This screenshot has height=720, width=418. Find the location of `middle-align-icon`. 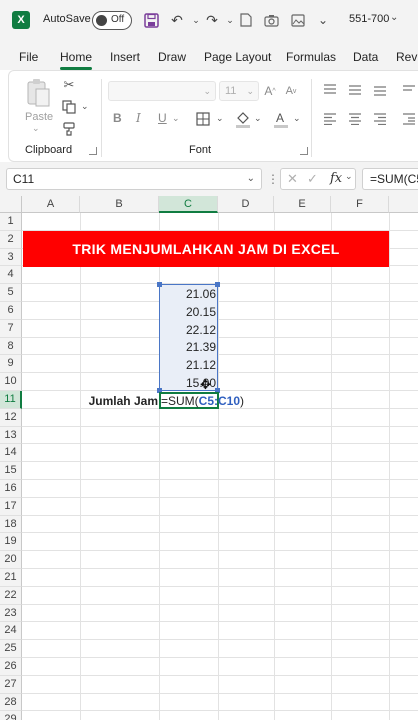

middle-align-icon is located at coordinates (355, 90).